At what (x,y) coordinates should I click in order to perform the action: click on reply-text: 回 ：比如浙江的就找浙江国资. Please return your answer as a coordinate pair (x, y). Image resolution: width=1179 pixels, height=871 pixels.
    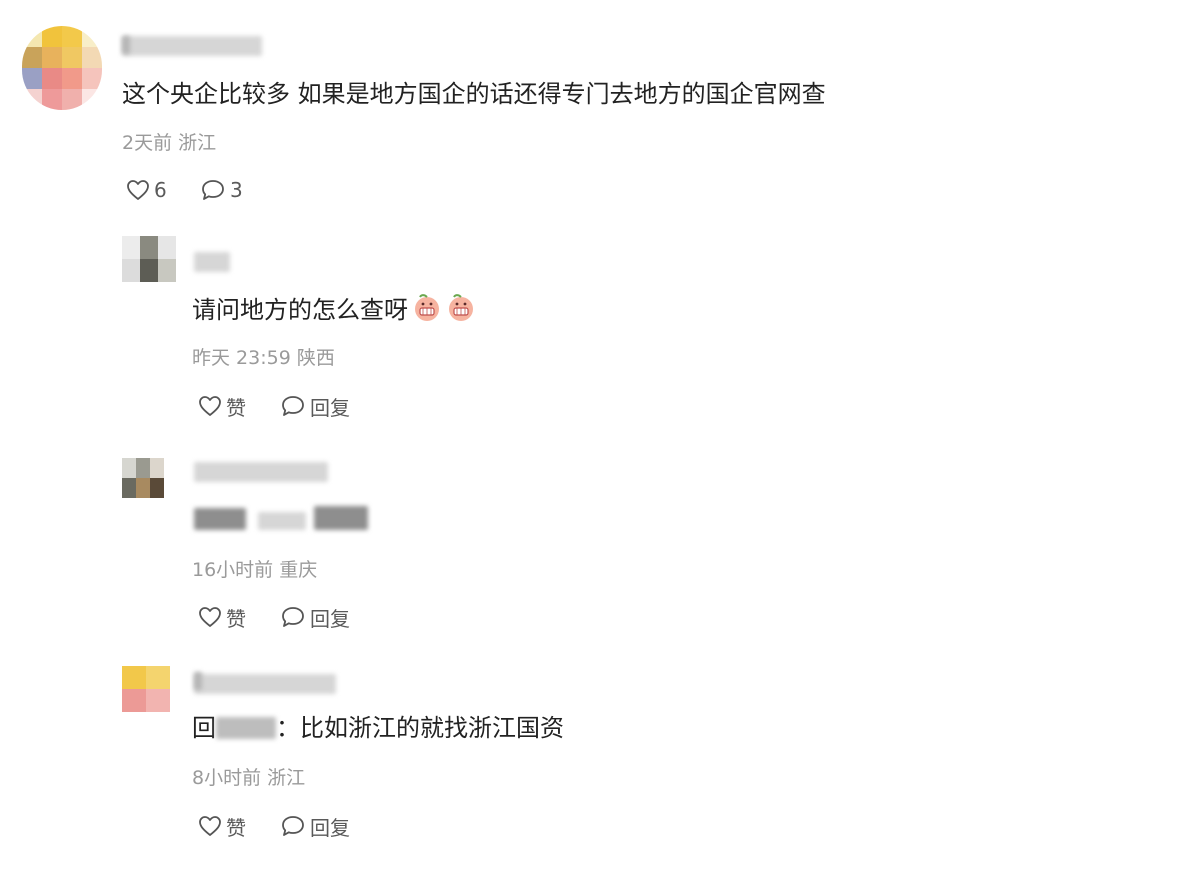
    Looking at the image, I should click on (378, 728).